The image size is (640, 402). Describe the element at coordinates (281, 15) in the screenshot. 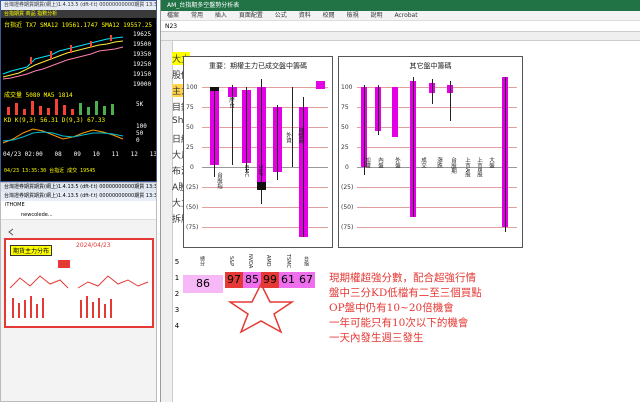

I see `menu-formulas: 公式` at that location.